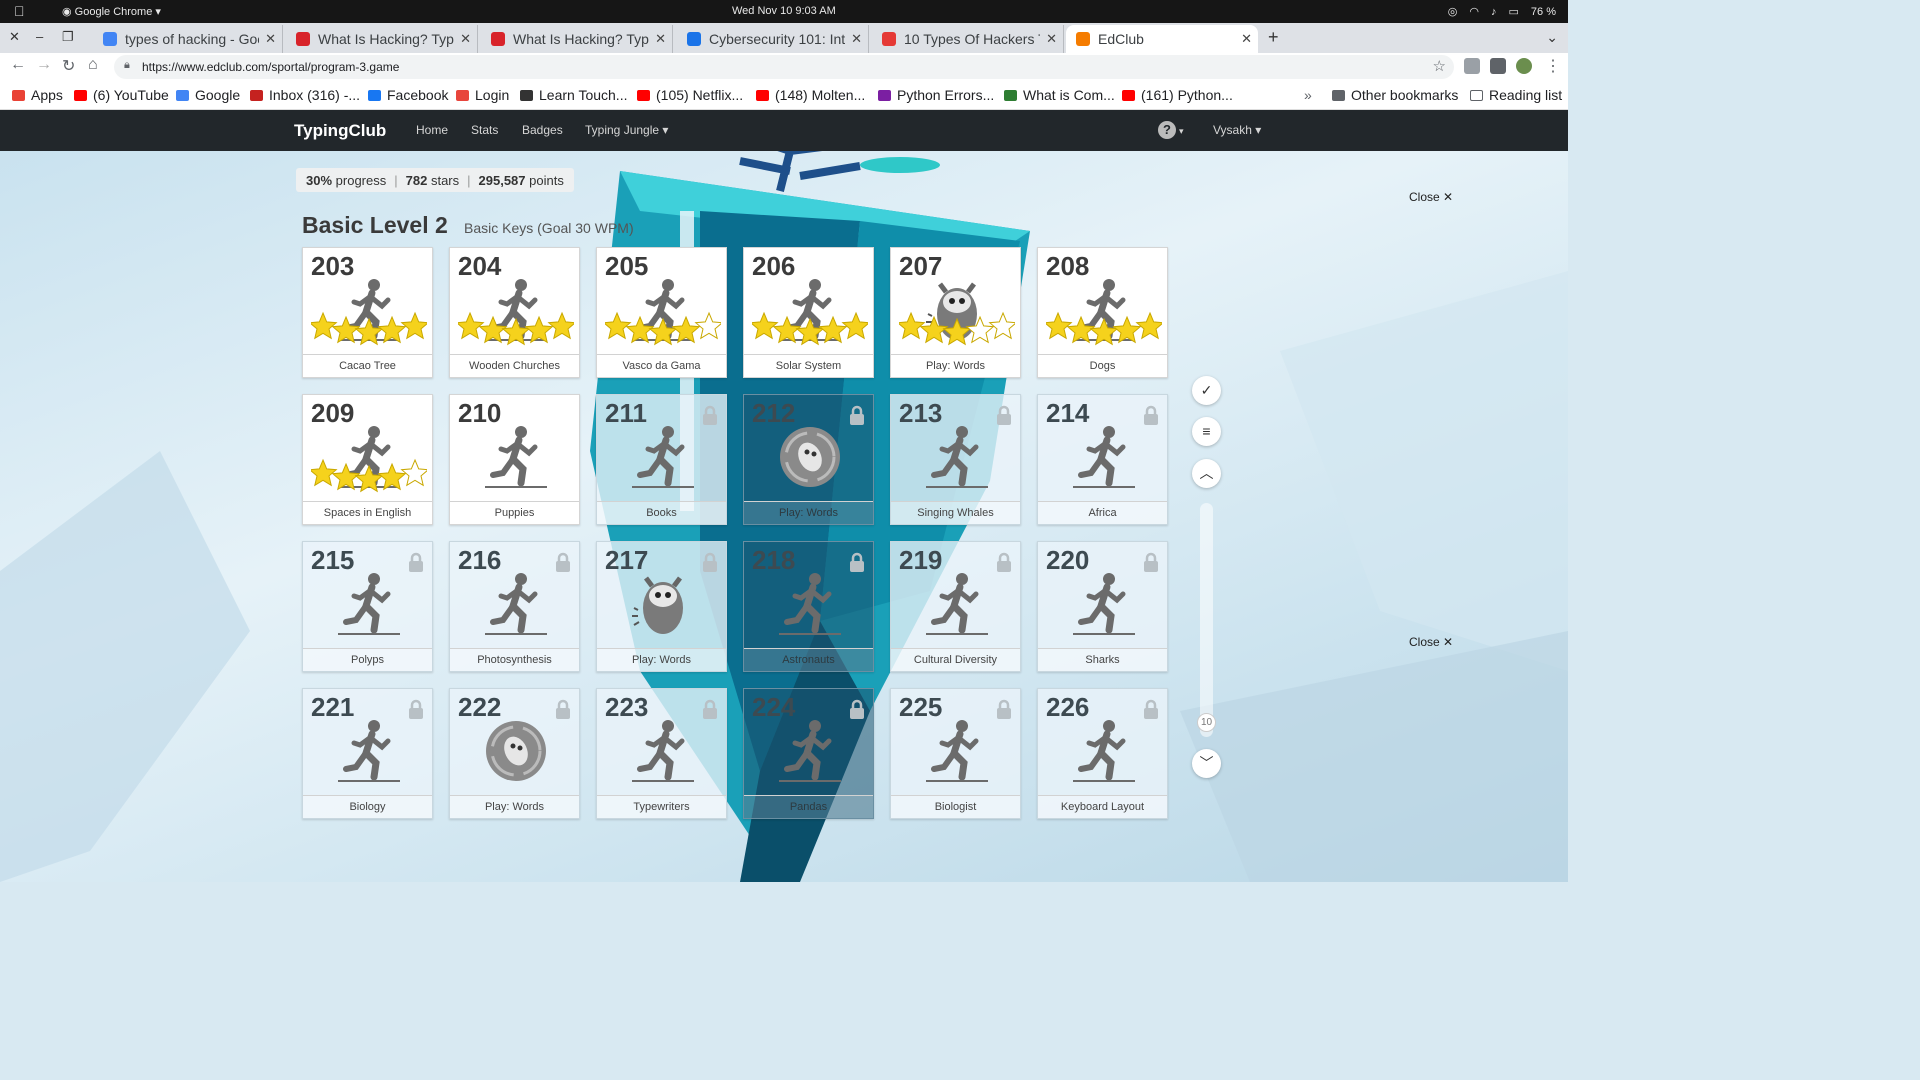  Describe the element at coordinates (340, 131) in the screenshot. I see `typingclub-logo: TypingClub` at that location.